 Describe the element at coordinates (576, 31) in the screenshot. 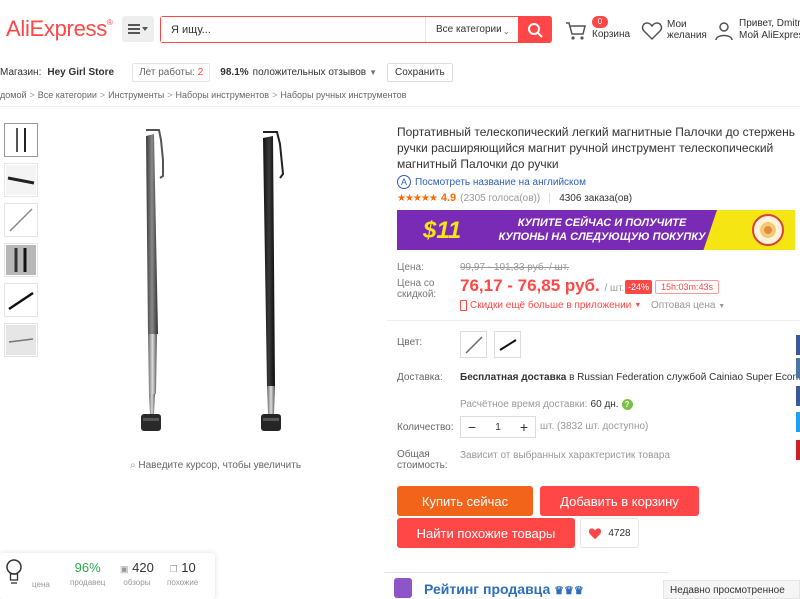

I see `cart-icon` at that location.